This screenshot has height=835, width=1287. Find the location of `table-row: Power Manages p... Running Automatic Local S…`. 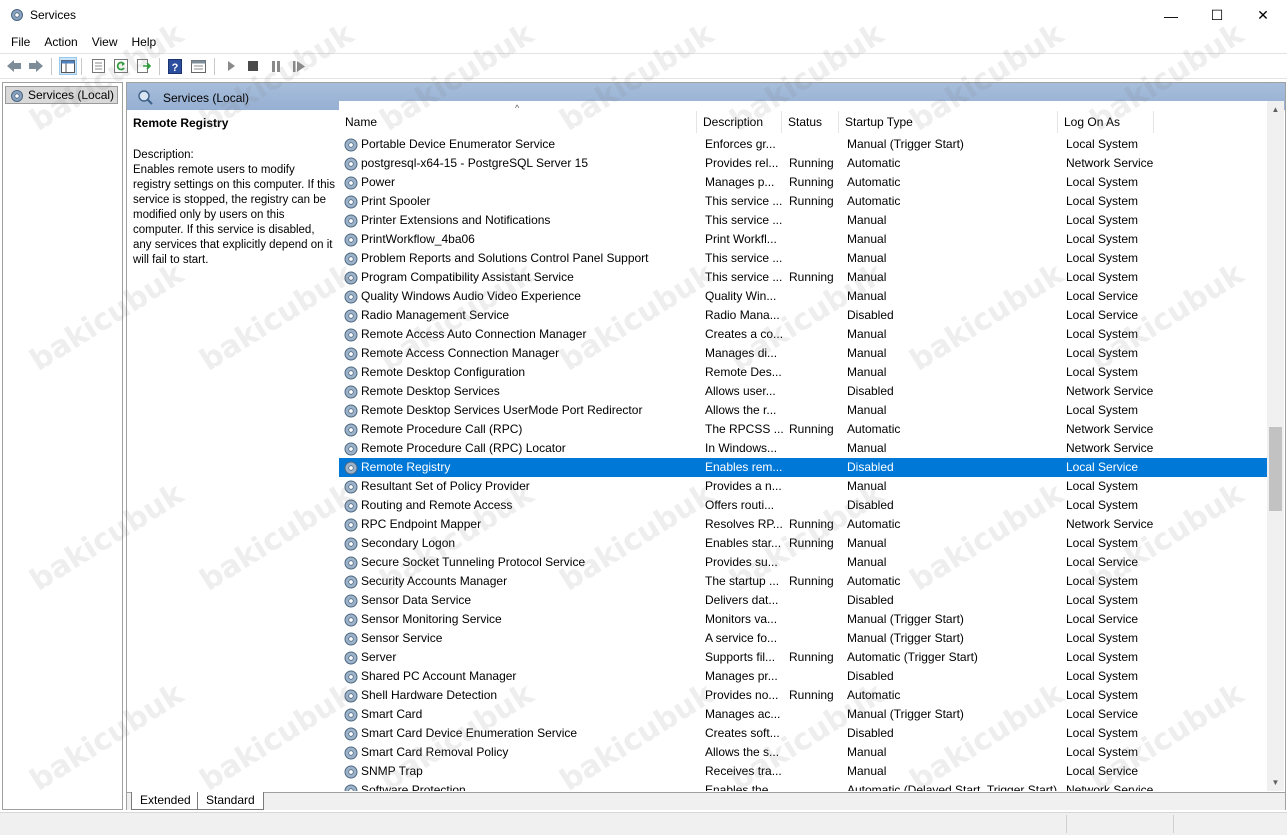

table-row: Power Manages p... Running Automatic Local S… is located at coordinates (803, 182).